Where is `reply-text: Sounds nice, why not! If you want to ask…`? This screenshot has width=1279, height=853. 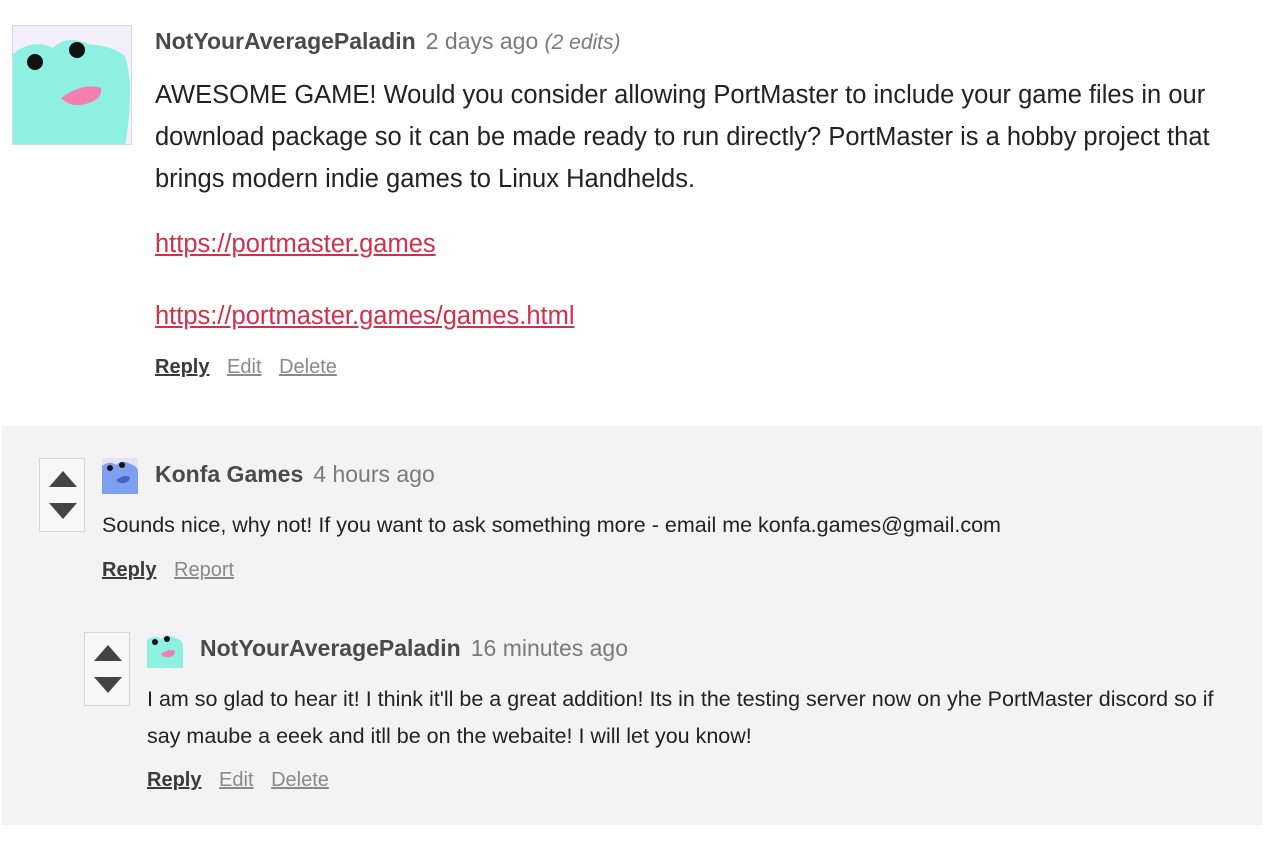
reply-text: Sounds nice, why not! If you want to ask… is located at coordinates (551, 525).